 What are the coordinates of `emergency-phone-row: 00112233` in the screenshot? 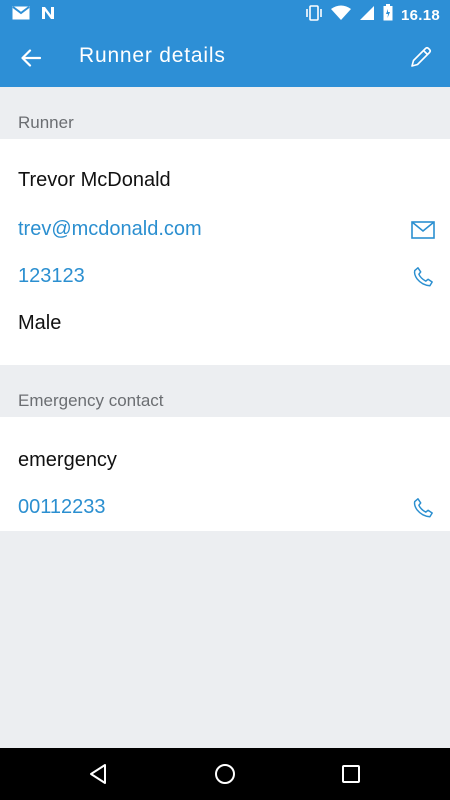 It's located at (225, 509).